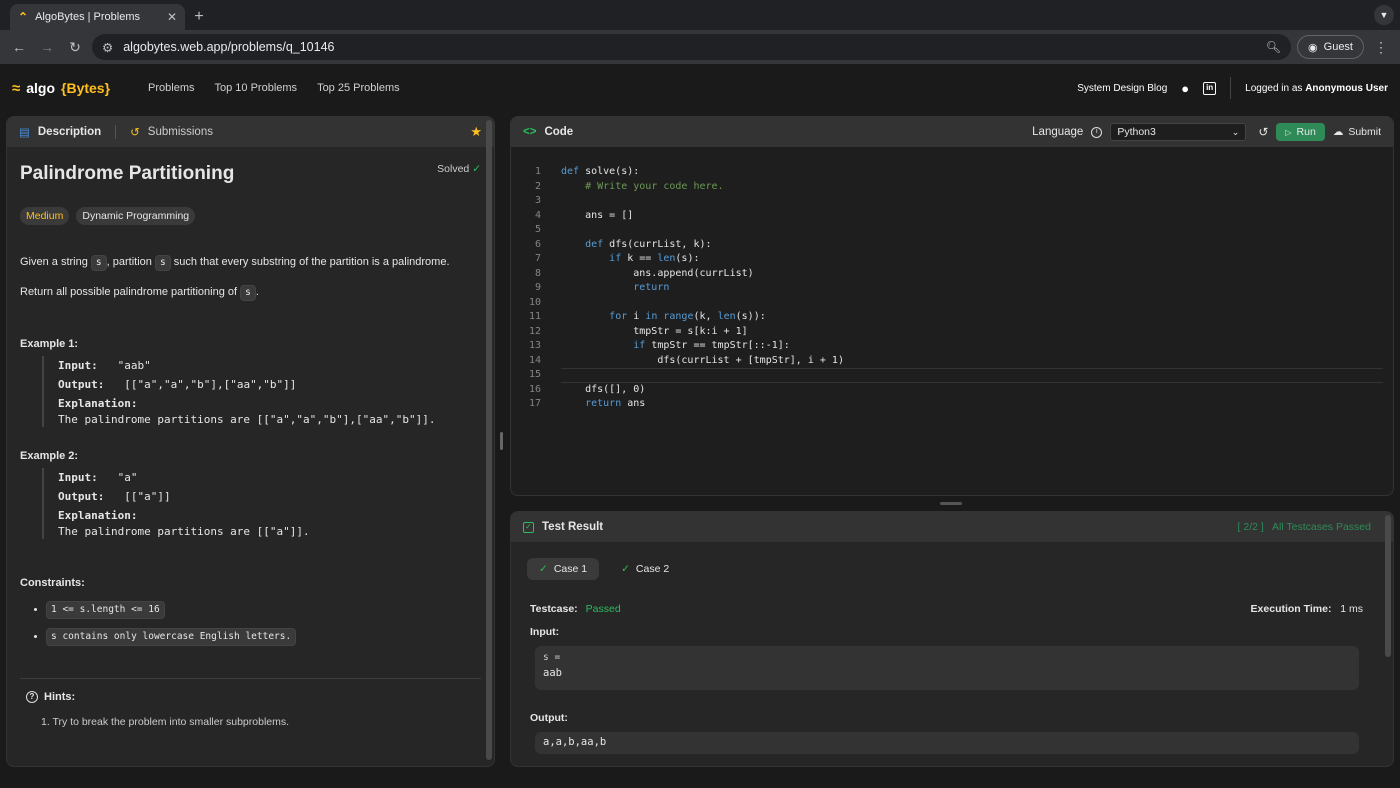 The height and width of the screenshot is (788, 1400). I want to click on description-icon: ▤, so click(24, 133).